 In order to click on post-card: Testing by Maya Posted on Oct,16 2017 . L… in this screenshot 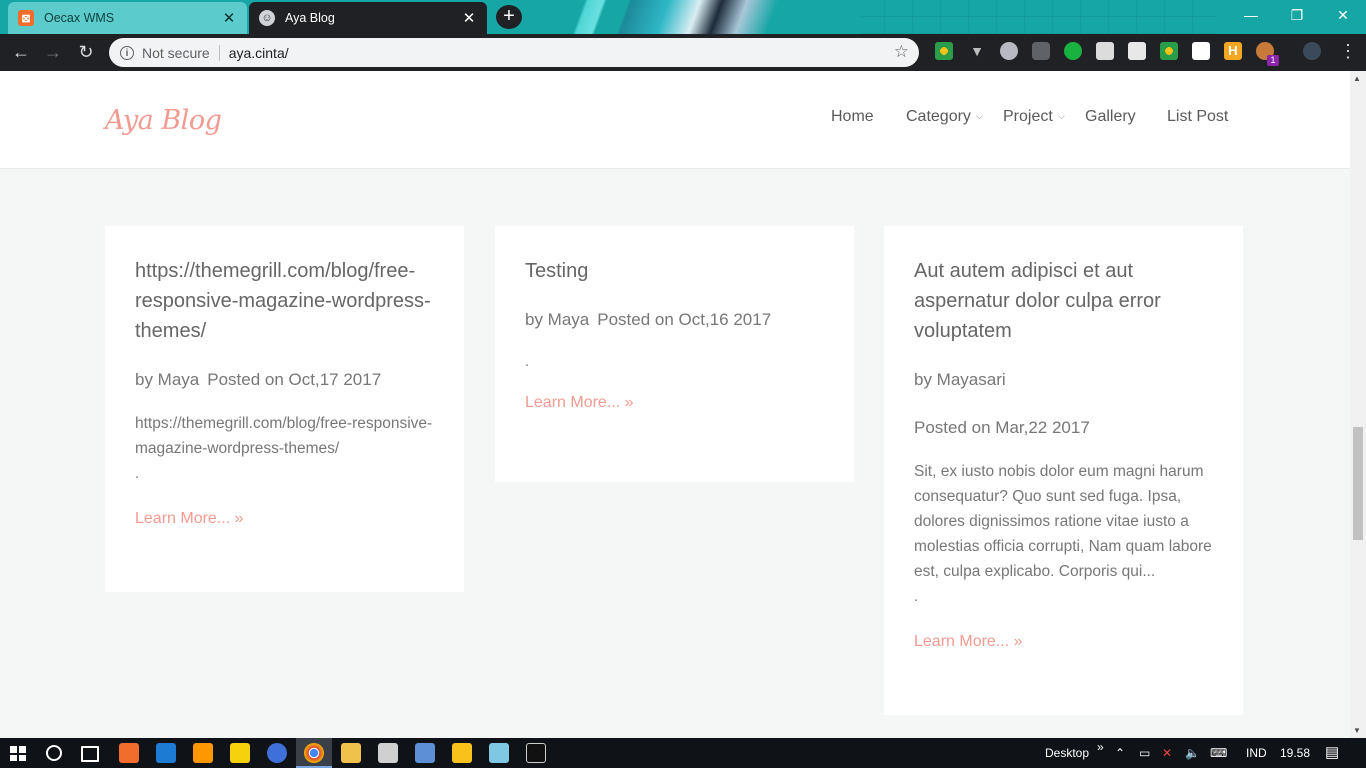, I will do `click(674, 354)`.